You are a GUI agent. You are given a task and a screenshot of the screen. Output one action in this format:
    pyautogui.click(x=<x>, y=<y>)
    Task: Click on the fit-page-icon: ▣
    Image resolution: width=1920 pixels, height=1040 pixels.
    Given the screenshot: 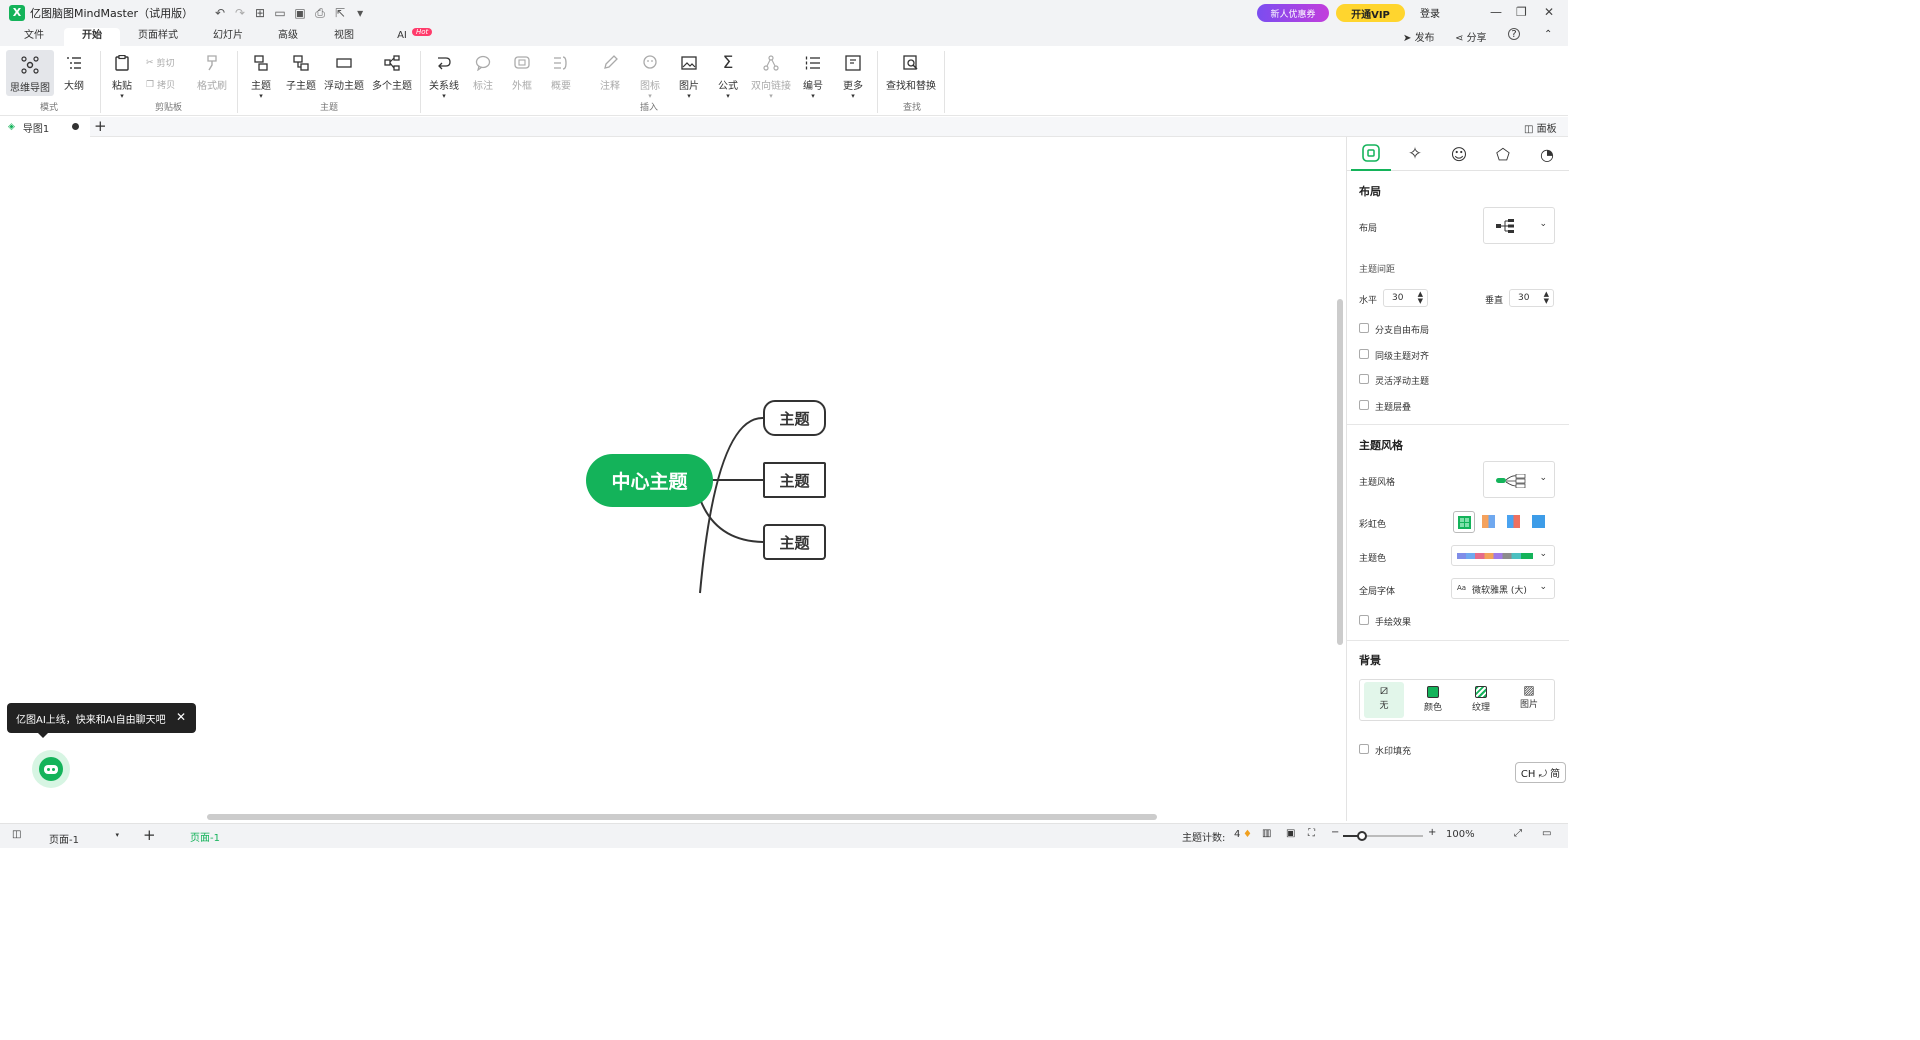 What is the action you would take?
    pyautogui.click(x=1290, y=833)
    